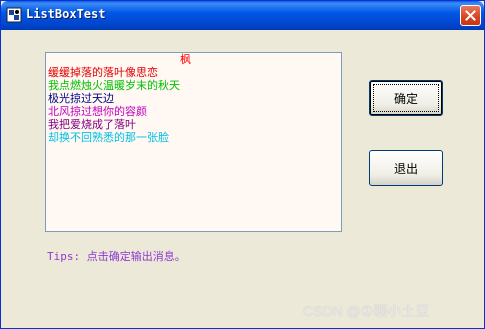 The height and width of the screenshot is (329, 485). I want to click on title-bar: ListBoxTest, so click(242, 15).